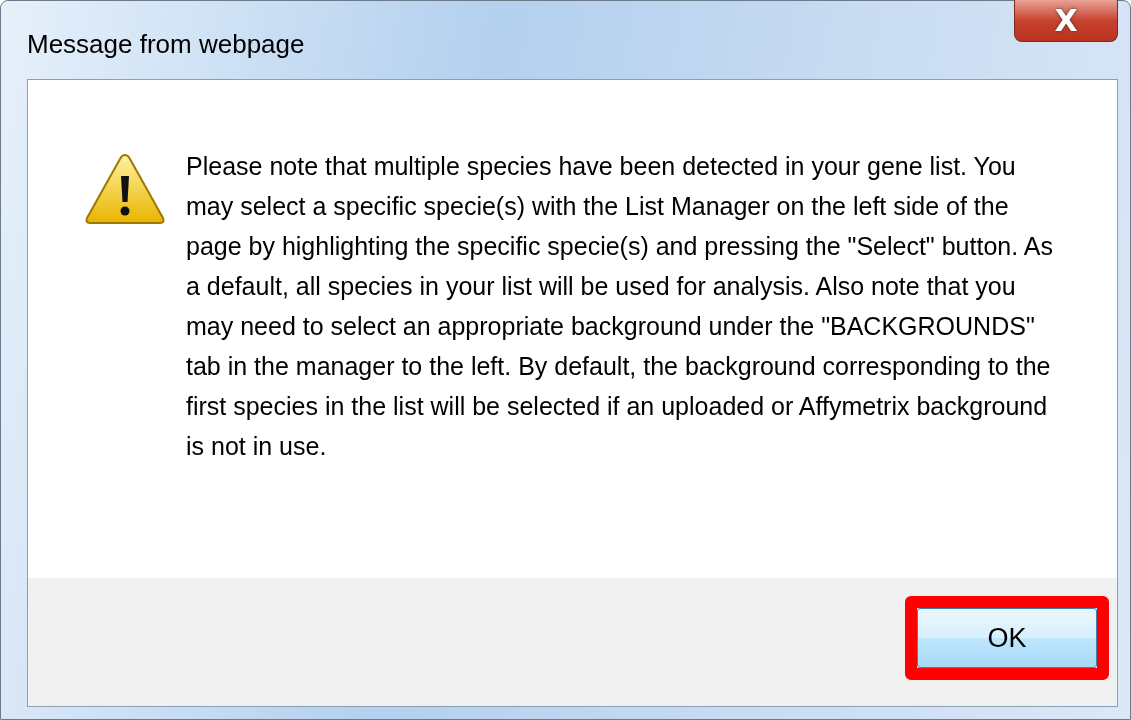 This screenshot has width=1131, height=720. What do you see at coordinates (1066, 21) in the screenshot?
I see `close-button: X` at bounding box center [1066, 21].